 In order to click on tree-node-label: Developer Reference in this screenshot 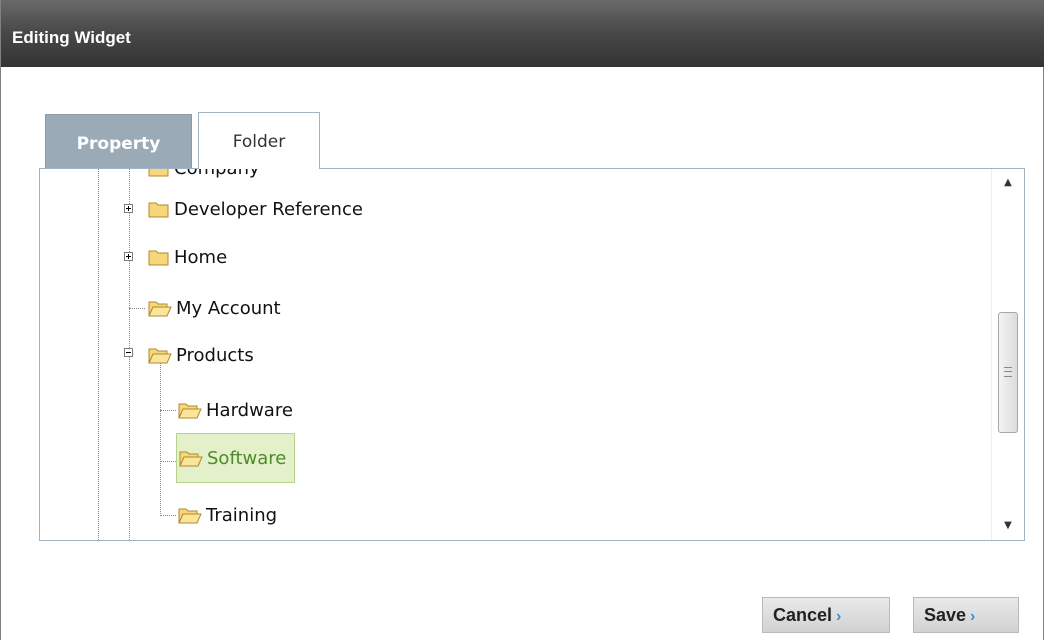, I will do `click(268, 209)`.